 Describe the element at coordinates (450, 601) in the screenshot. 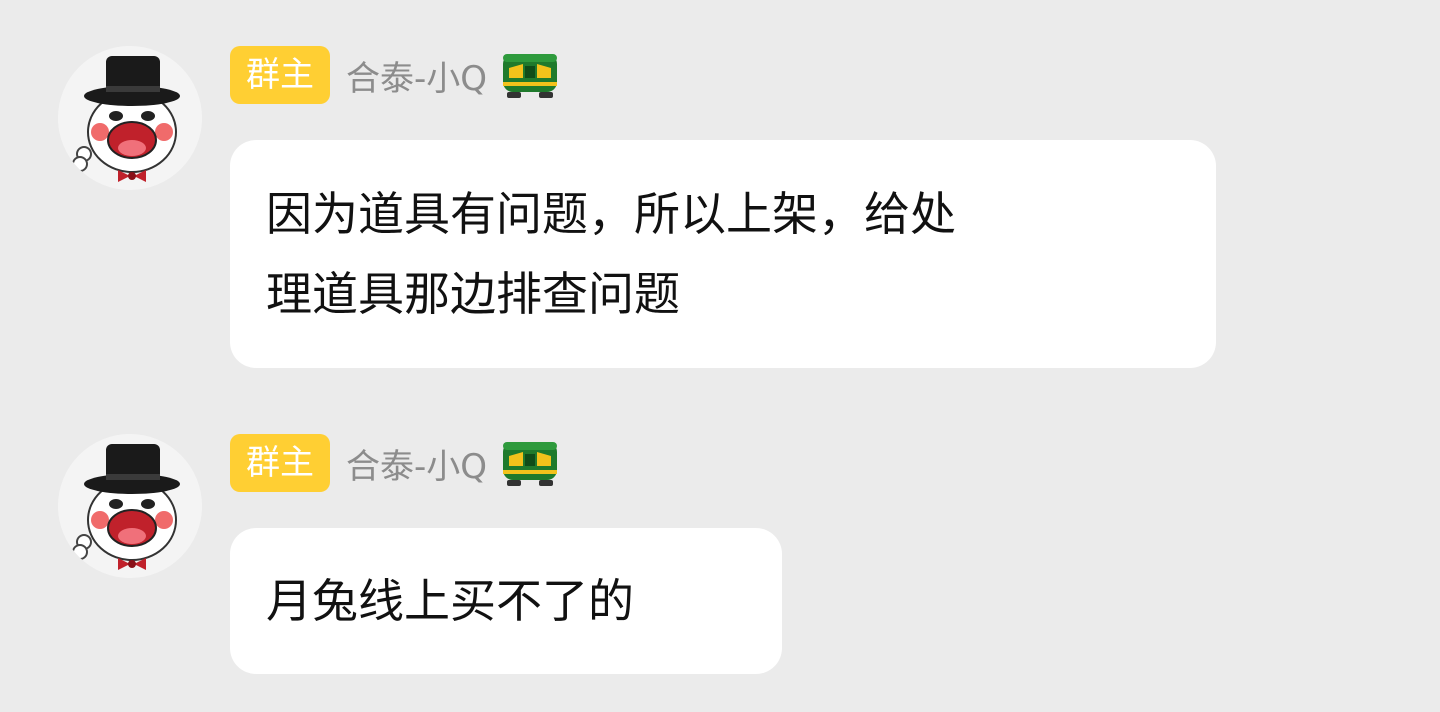

I see `message-text-line: 月兔线上买不了的` at that location.